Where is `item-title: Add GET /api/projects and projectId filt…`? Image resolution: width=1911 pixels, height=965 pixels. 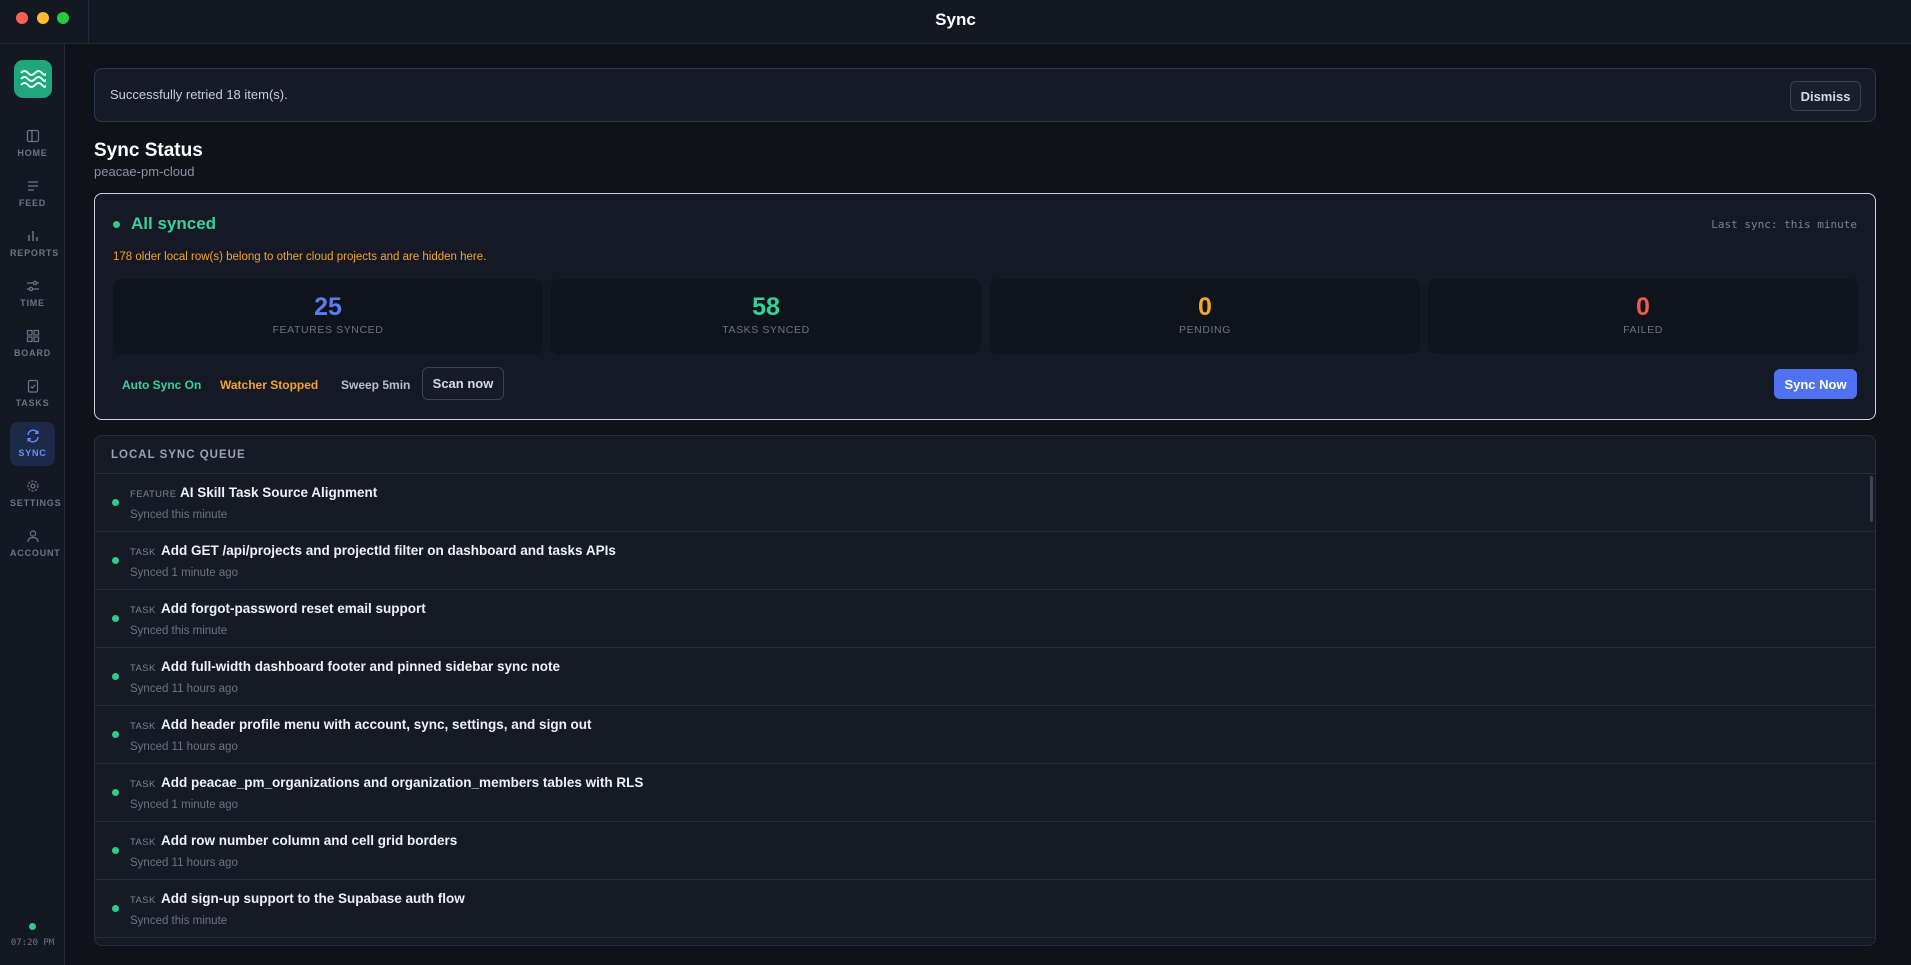 item-title: Add GET /api/projects and projectId filt… is located at coordinates (388, 550).